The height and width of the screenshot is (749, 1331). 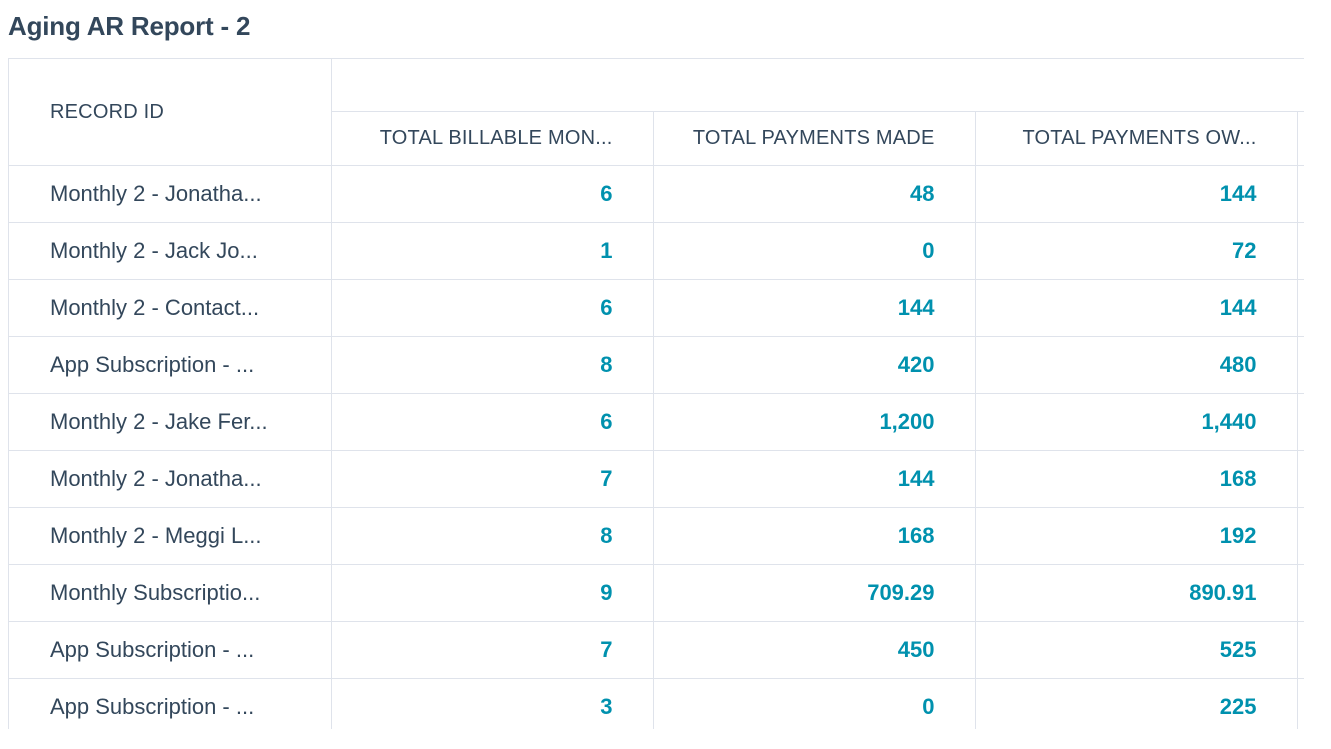 I want to click on total-billable-months-value: 3, so click(x=606, y=706).